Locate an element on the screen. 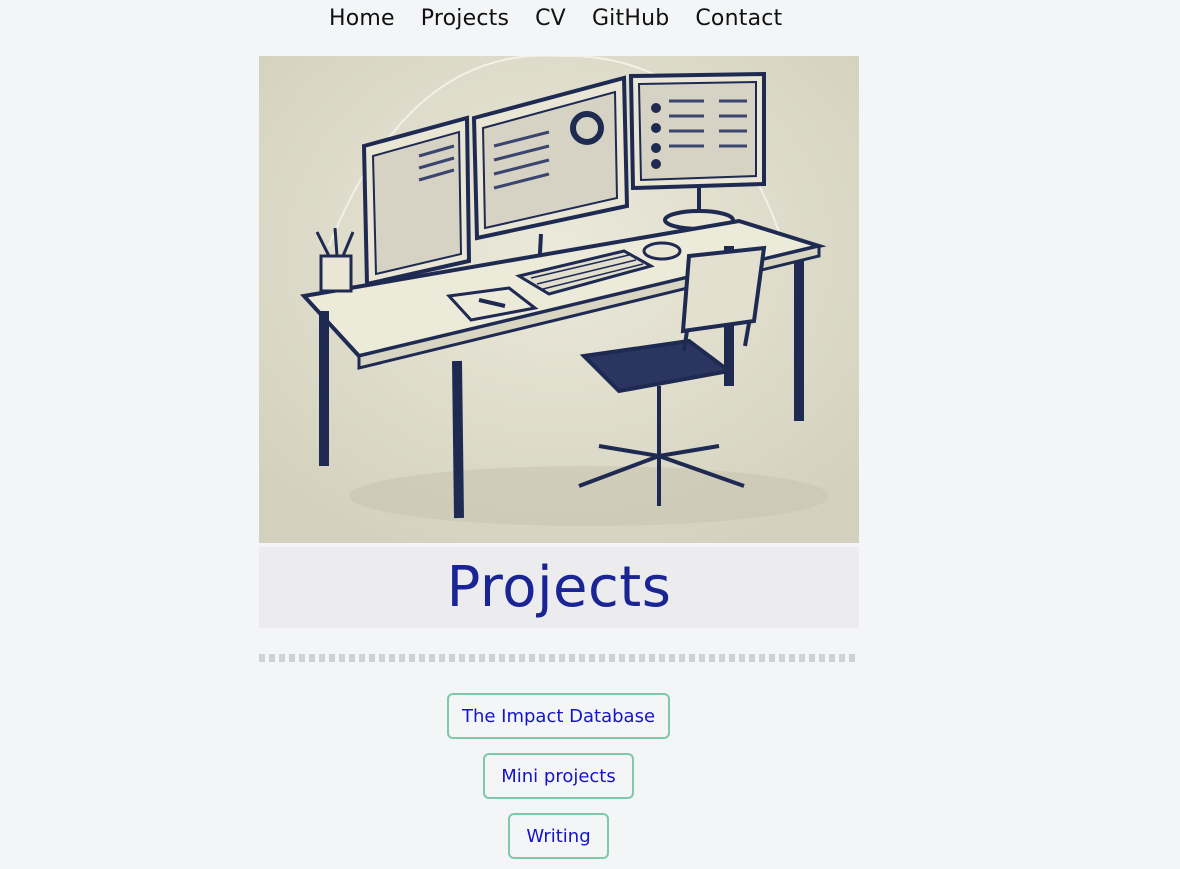  nav-contact-link: Contact is located at coordinates (738, 19).